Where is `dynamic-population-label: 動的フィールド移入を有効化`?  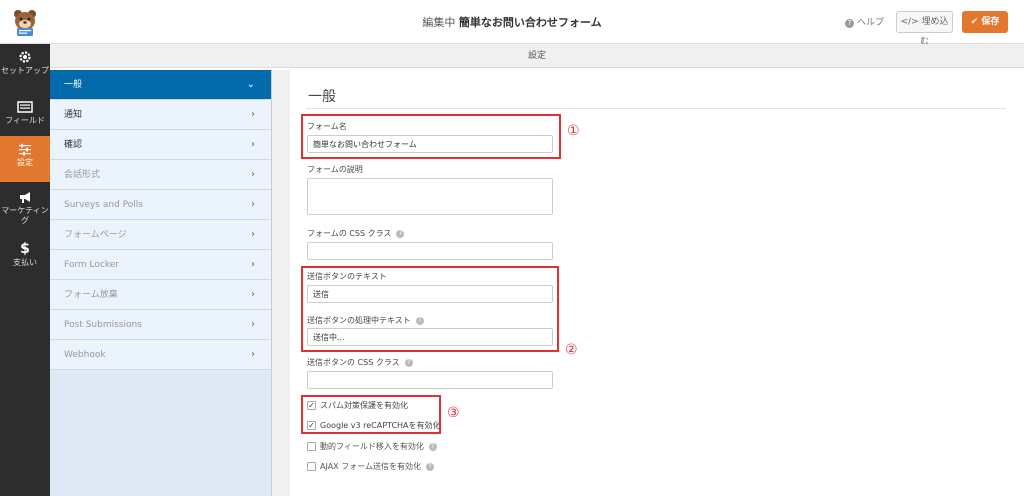
dynamic-population-label: 動的フィールド移入を有効化 is located at coordinates (372, 446).